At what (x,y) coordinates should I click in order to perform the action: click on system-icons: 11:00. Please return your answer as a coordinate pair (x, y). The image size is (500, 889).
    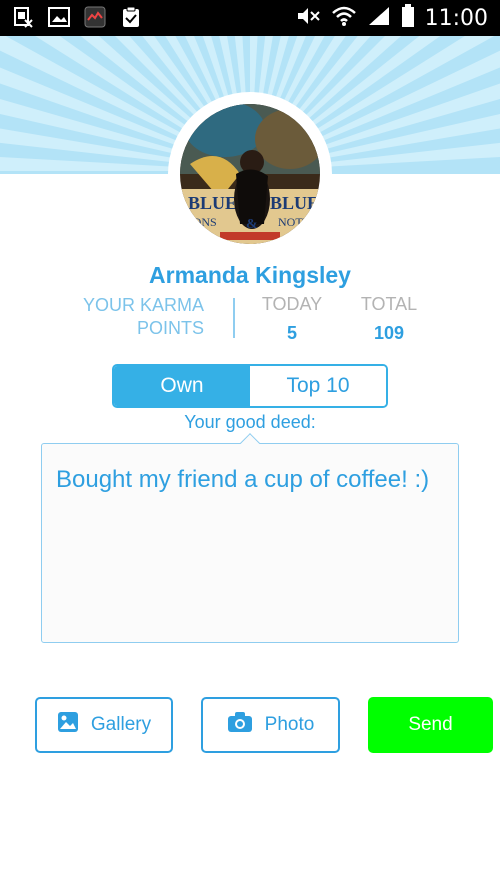
    Looking at the image, I should click on (391, 18).